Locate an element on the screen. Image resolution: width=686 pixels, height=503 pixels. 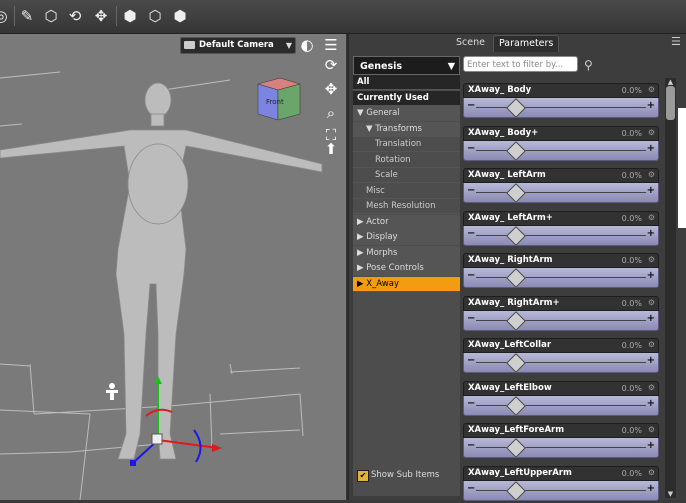
parameter-slider: XAway_LeftCollar0.0%⚙−+ is located at coordinates (561, 358).